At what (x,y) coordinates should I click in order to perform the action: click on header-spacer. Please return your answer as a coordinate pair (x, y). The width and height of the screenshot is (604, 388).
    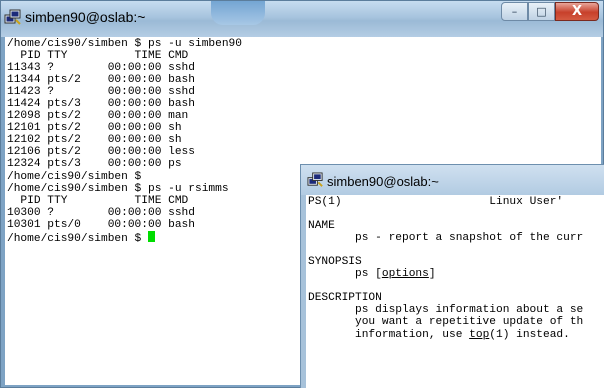
    Looking at the image, I should click on (416, 202).